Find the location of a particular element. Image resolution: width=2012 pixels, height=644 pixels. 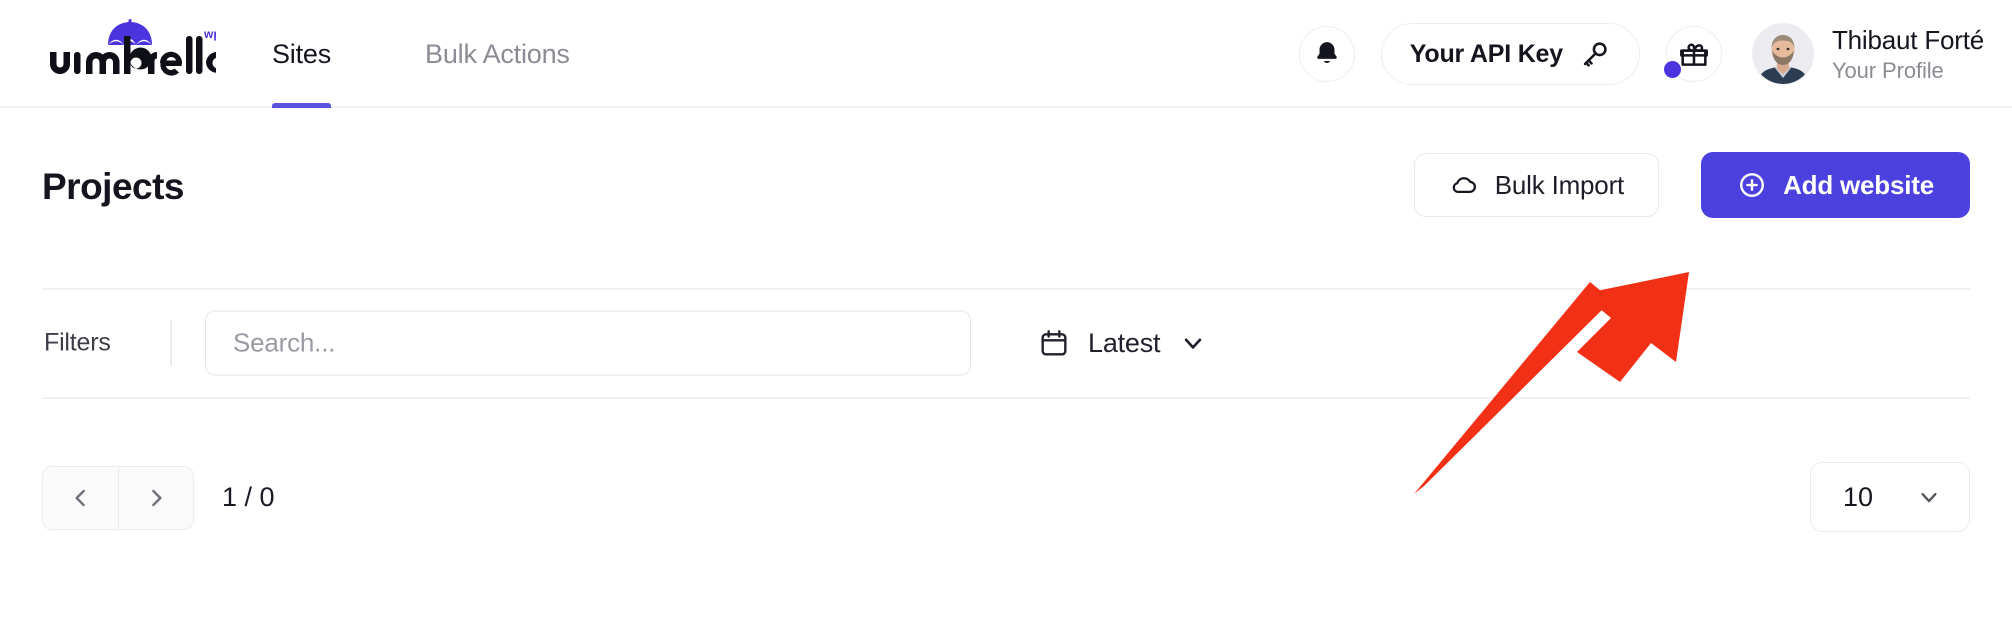

svg-text: wp is located at coordinates (209, 34).